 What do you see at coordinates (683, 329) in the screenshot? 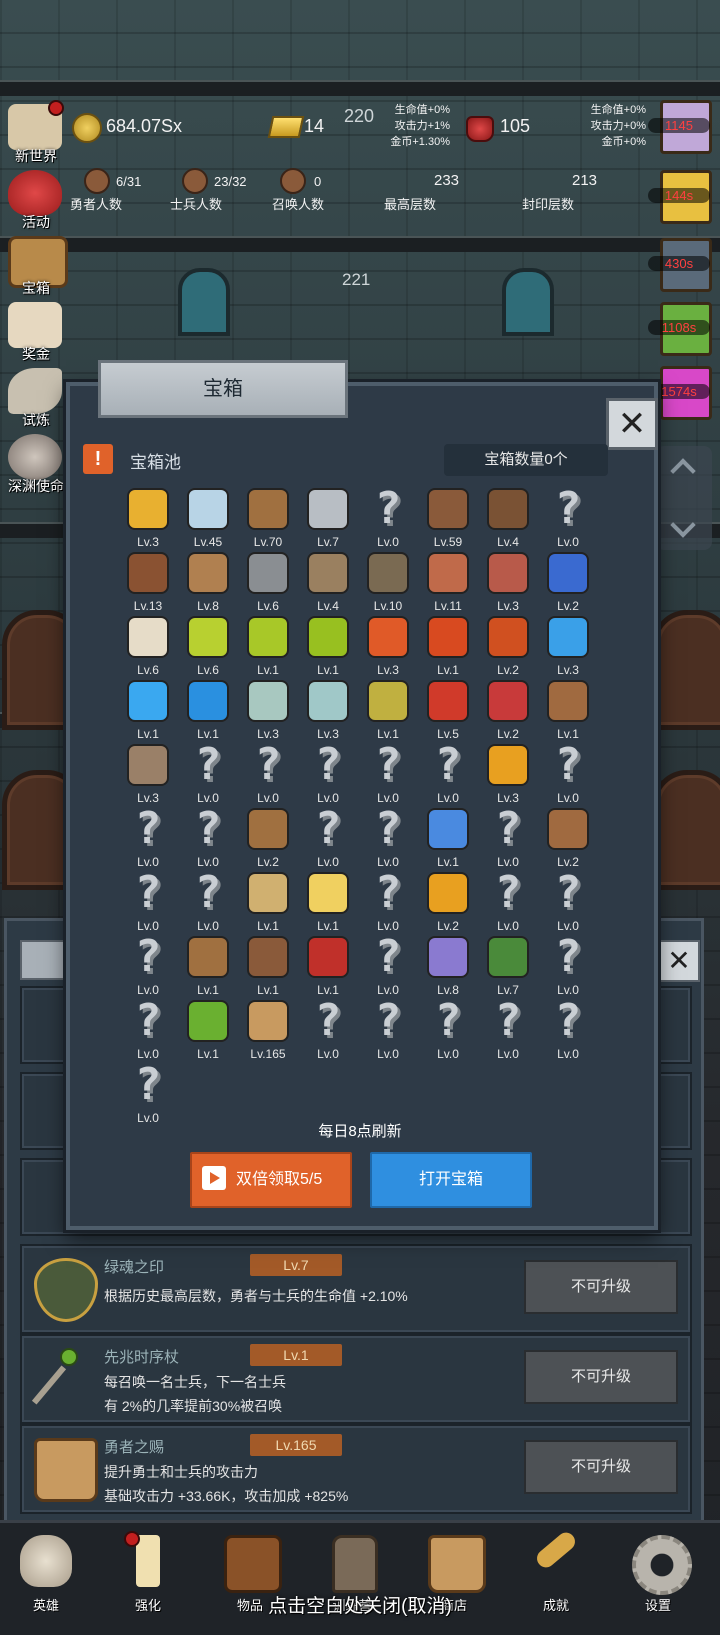
I see `right-event-4: 1108s` at bounding box center [683, 329].